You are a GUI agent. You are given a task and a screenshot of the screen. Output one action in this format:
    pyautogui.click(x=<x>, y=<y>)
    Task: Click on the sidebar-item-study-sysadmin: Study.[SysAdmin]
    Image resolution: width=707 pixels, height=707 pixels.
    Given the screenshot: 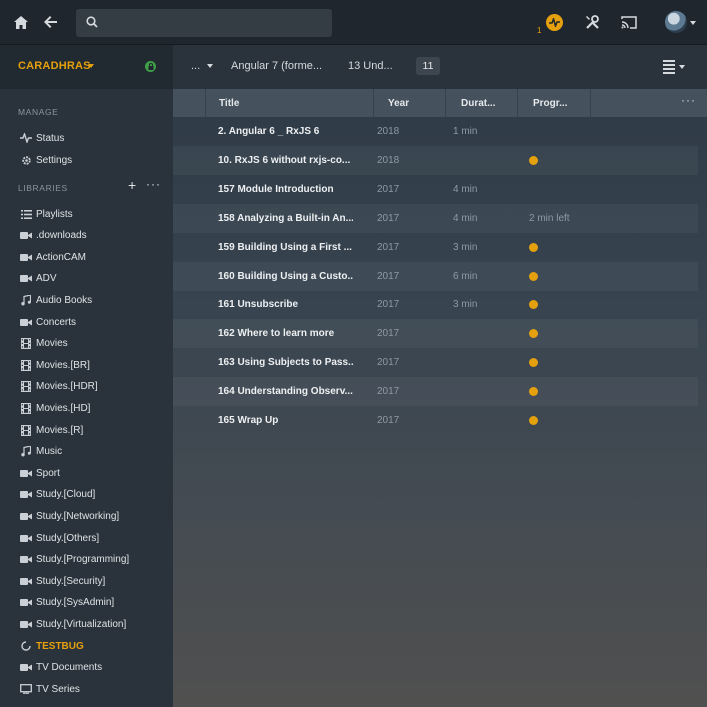 What is the action you would take?
    pyautogui.click(x=86, y=603)
    